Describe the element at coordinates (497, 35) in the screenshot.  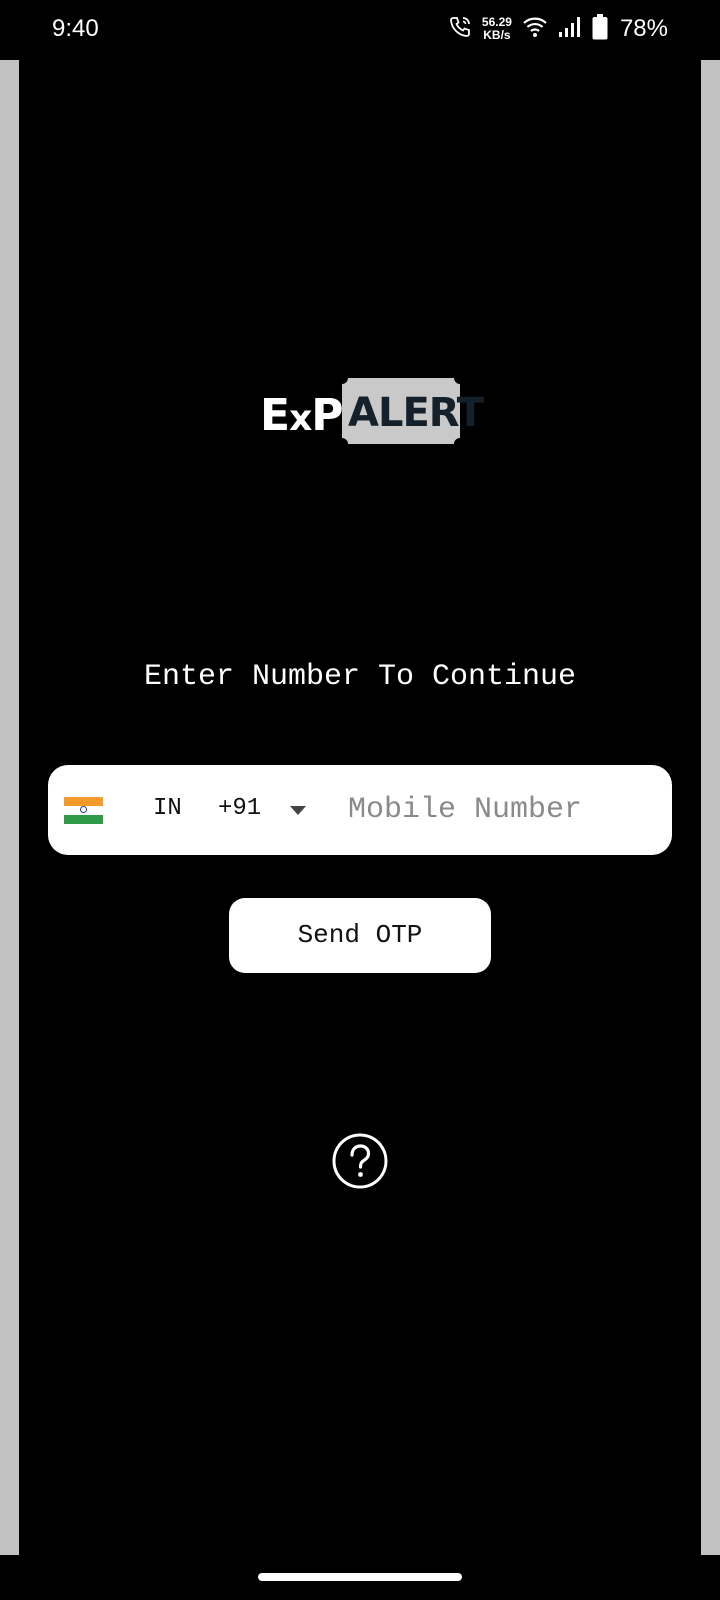
I see `network-speed-unit: KB/s` at that location.